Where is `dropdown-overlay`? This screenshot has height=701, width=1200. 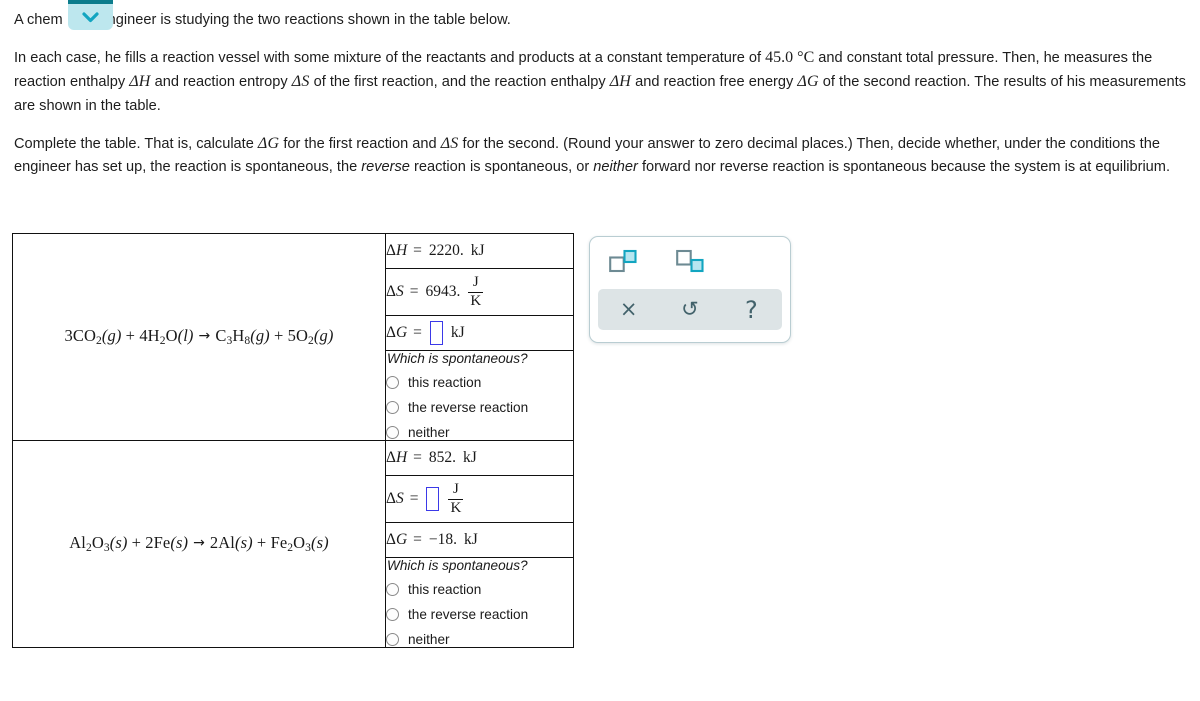 dropdown-overlay is located at coordinates (90, 15).